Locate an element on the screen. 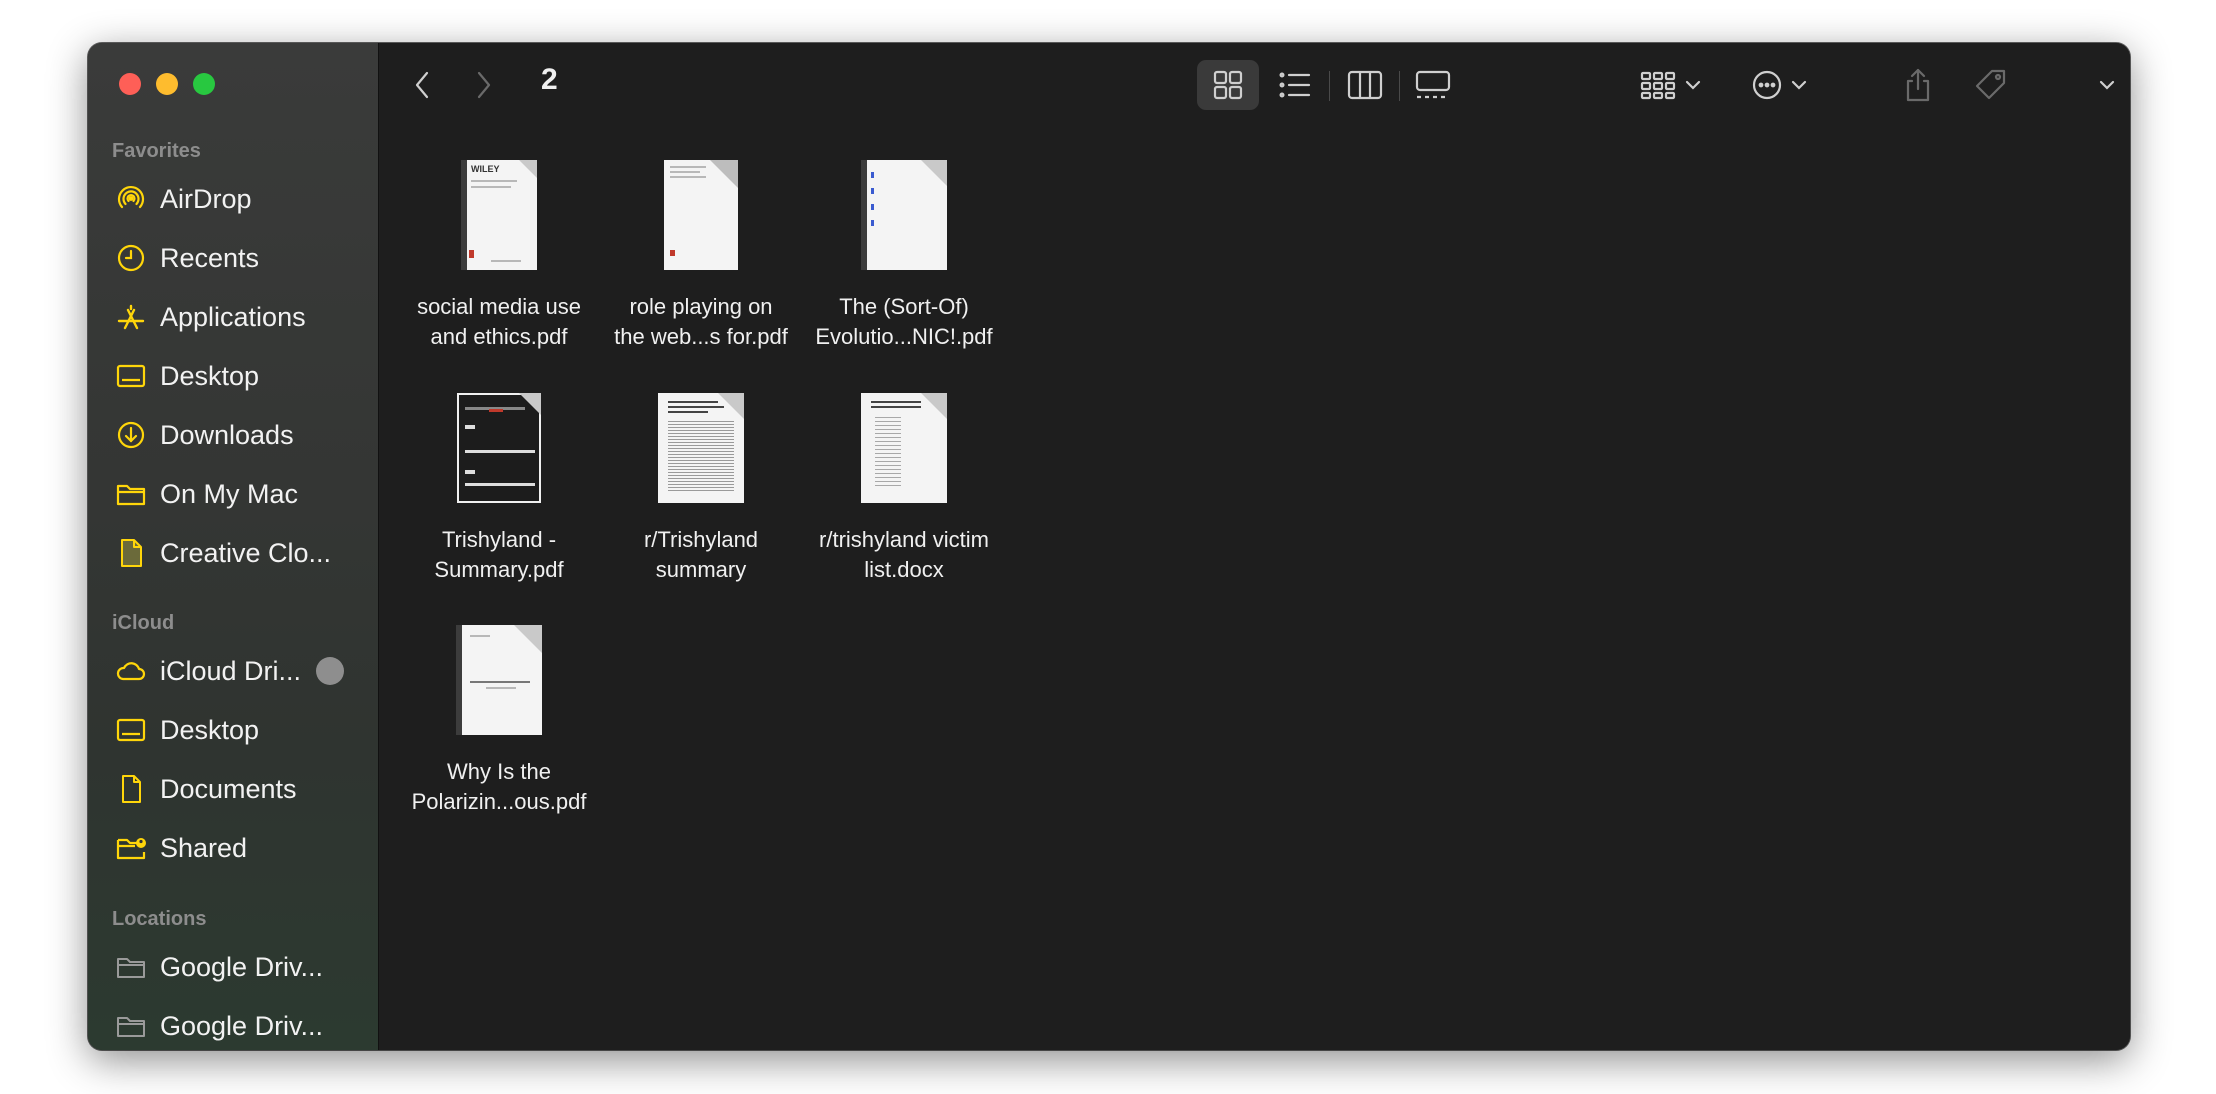 The height and width of the screenshot is (1094, 2216). sidebar-item-applications: Applications is located at coordinates (239, 317).